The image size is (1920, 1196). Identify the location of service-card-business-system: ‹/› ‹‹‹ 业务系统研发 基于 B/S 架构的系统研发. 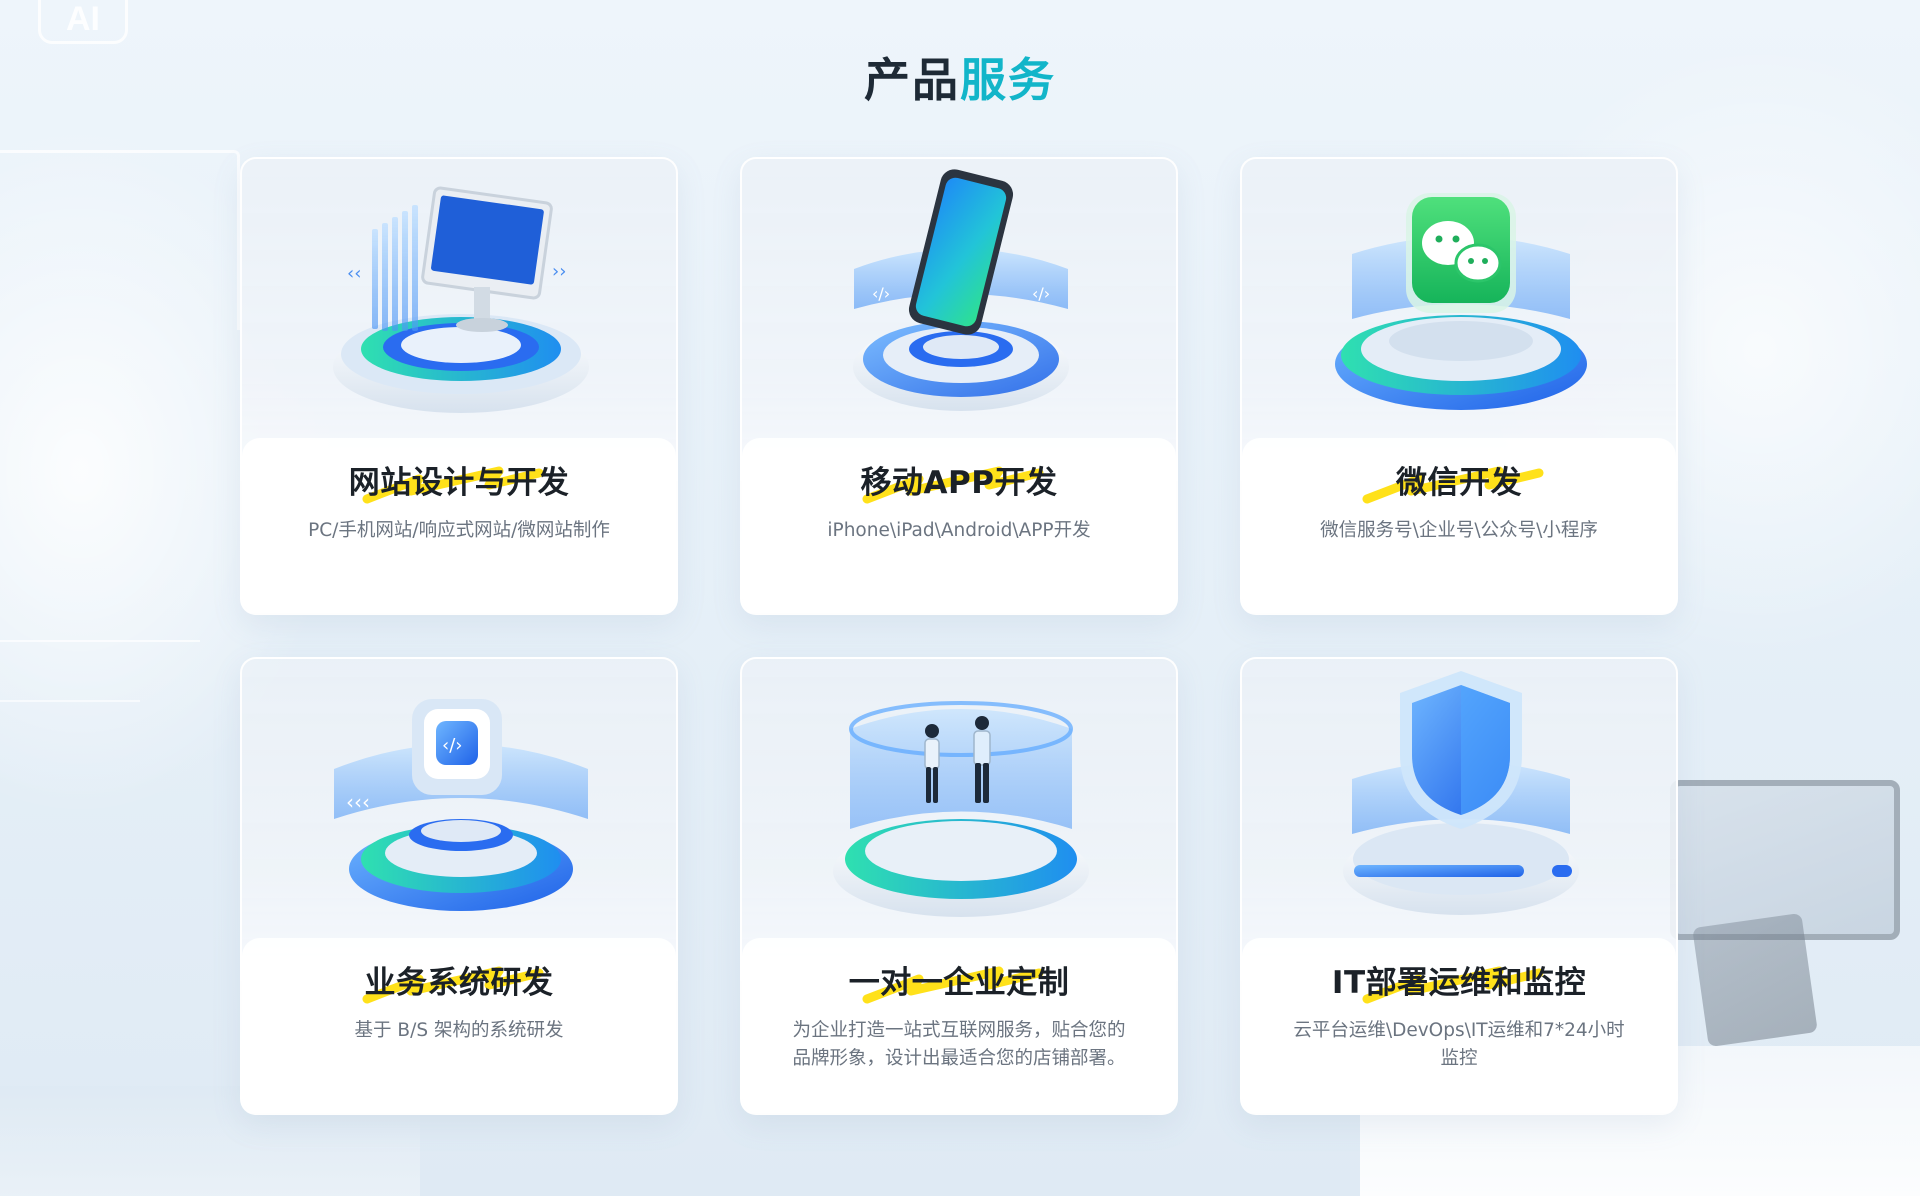
(459, 886).